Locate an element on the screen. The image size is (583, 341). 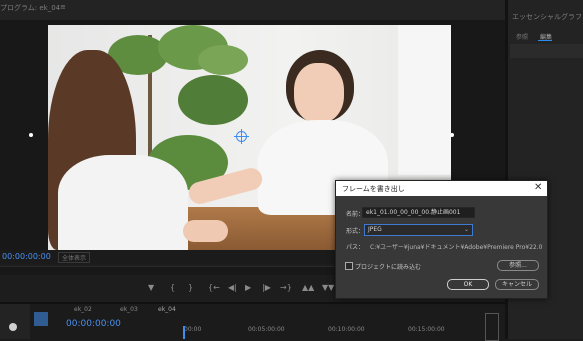
top-bar is located at coordinates (291, 10).